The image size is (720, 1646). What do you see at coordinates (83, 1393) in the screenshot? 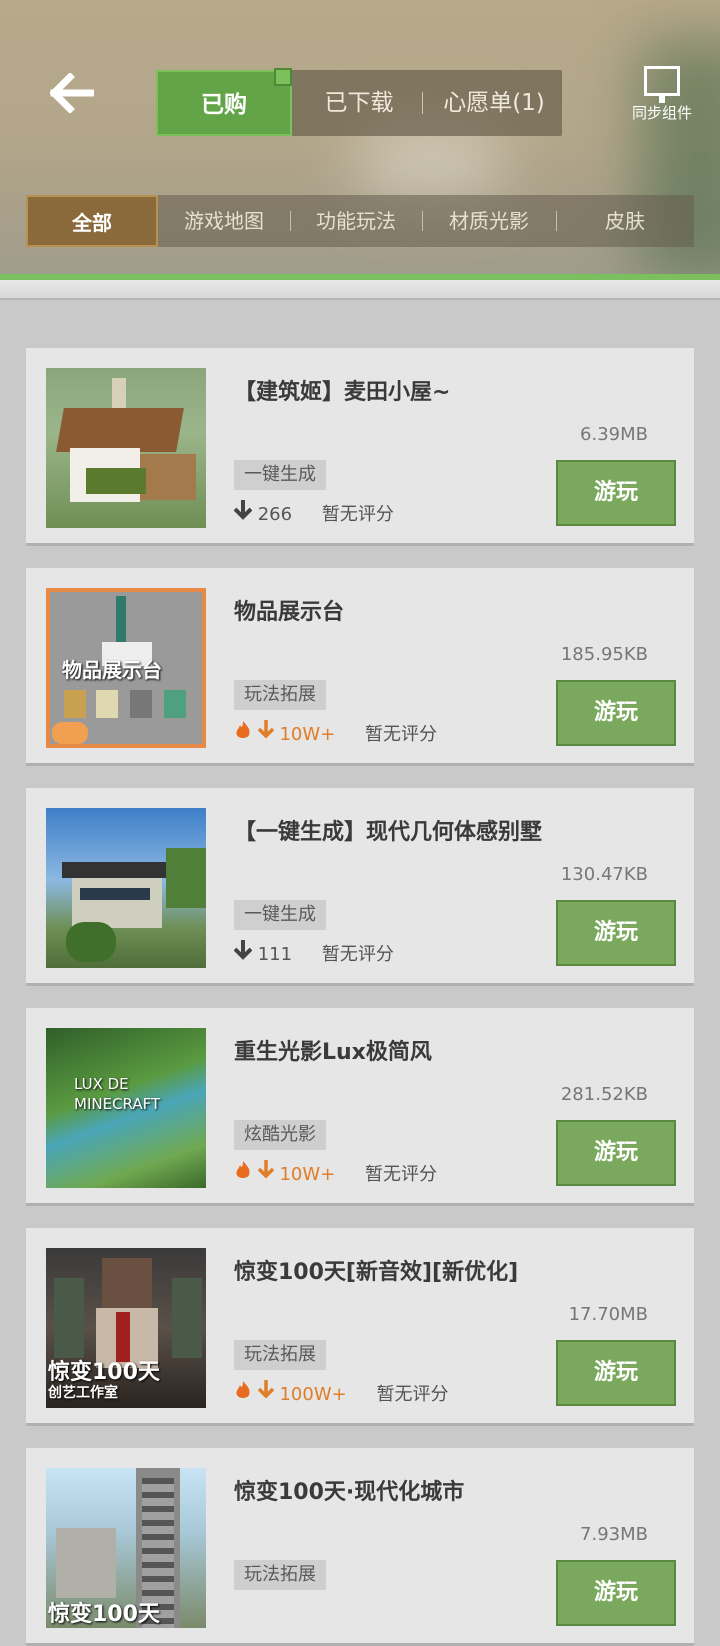
I see `thumbnail-subcaption: 创艺工作室` at bounding box center [83, 1393].